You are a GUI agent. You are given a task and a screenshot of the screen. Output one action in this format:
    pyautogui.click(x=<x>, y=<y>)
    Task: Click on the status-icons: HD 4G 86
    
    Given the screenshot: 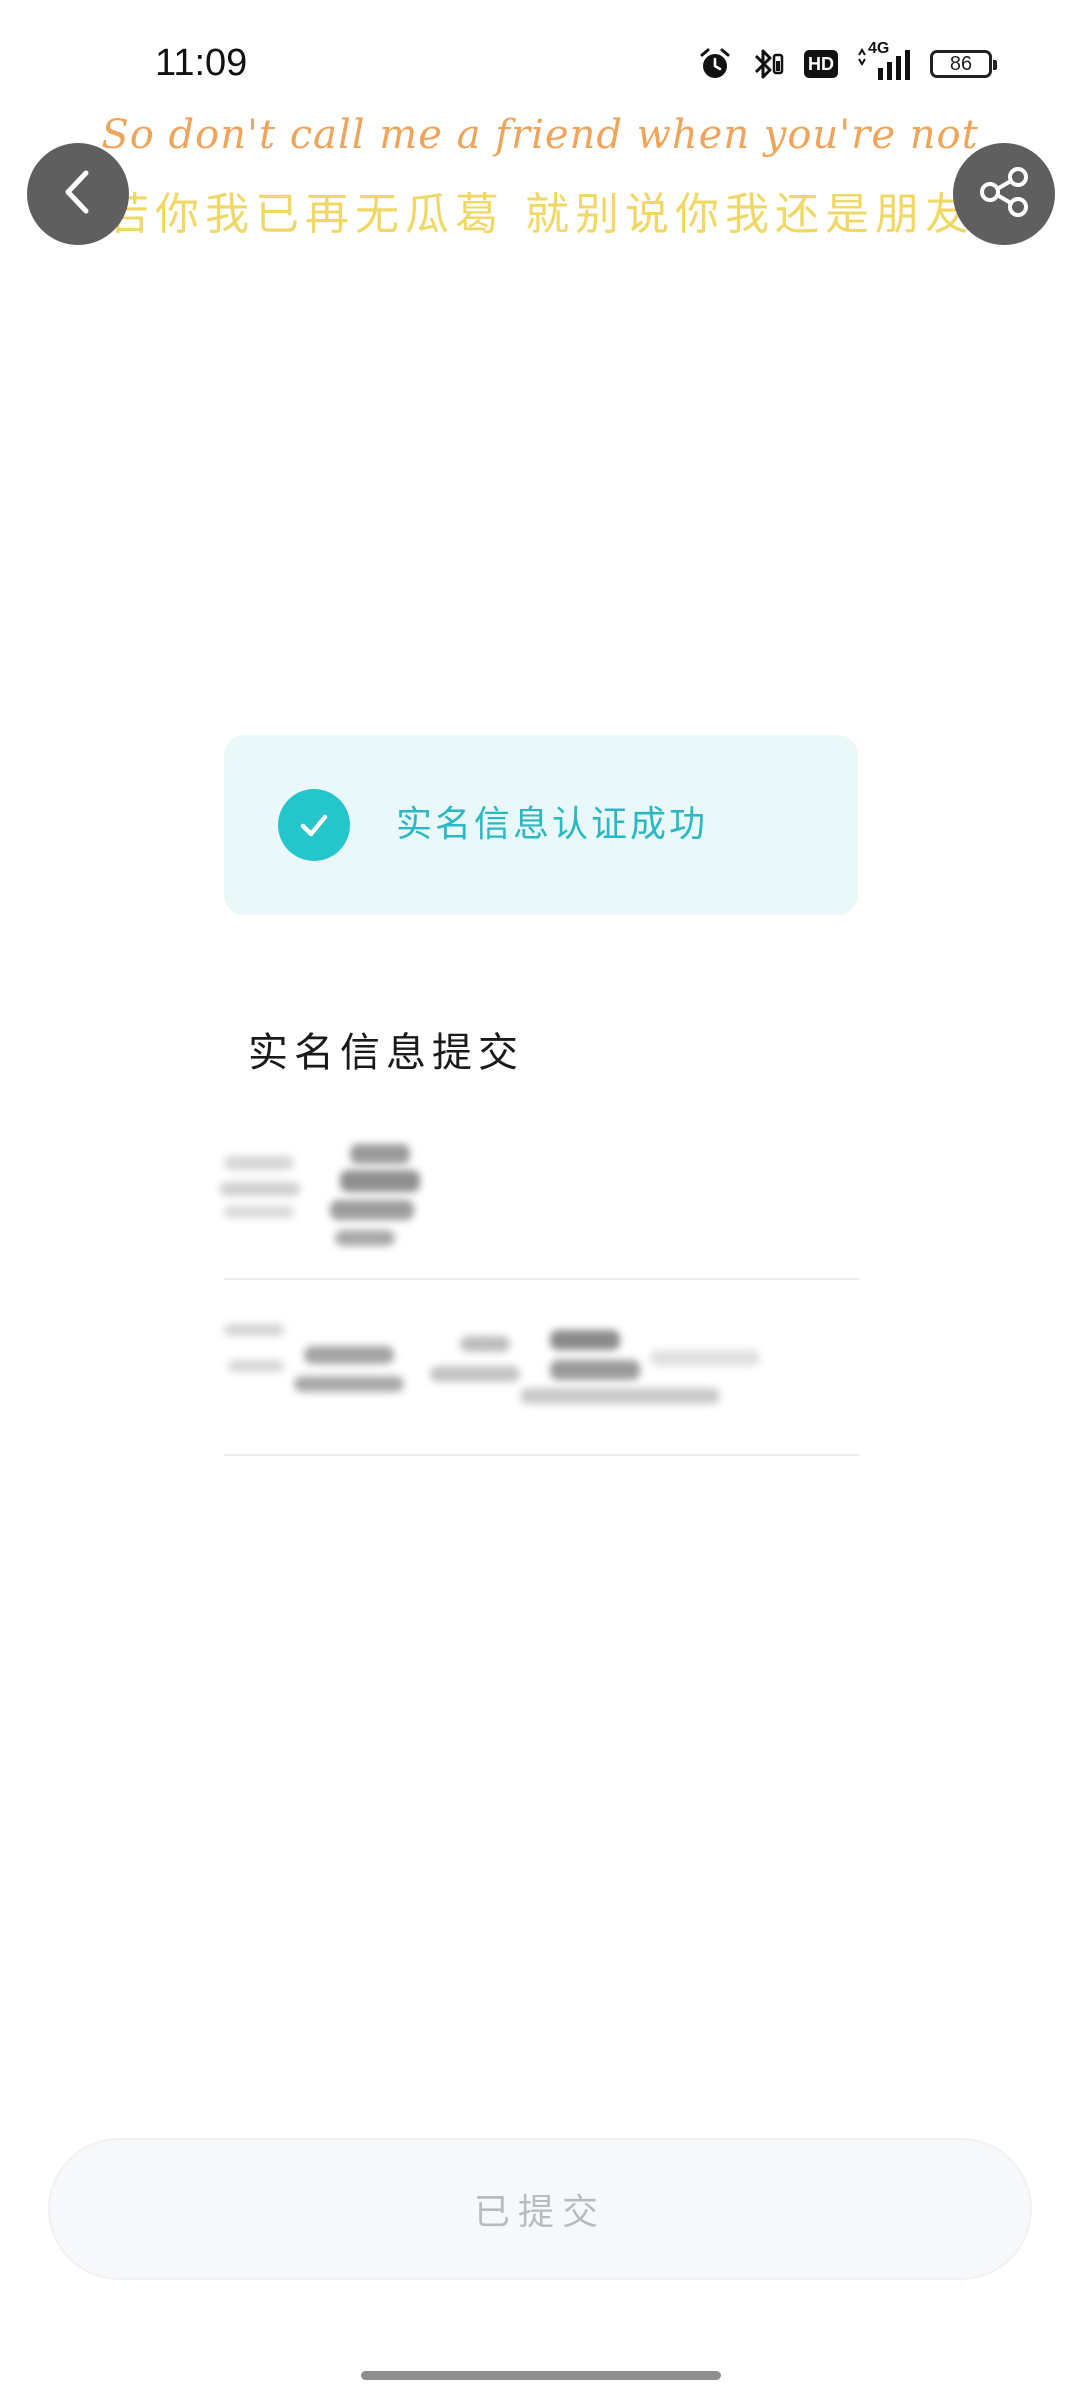 What is the action you would take?
    pyautogui.click(x=847, y=61)
    